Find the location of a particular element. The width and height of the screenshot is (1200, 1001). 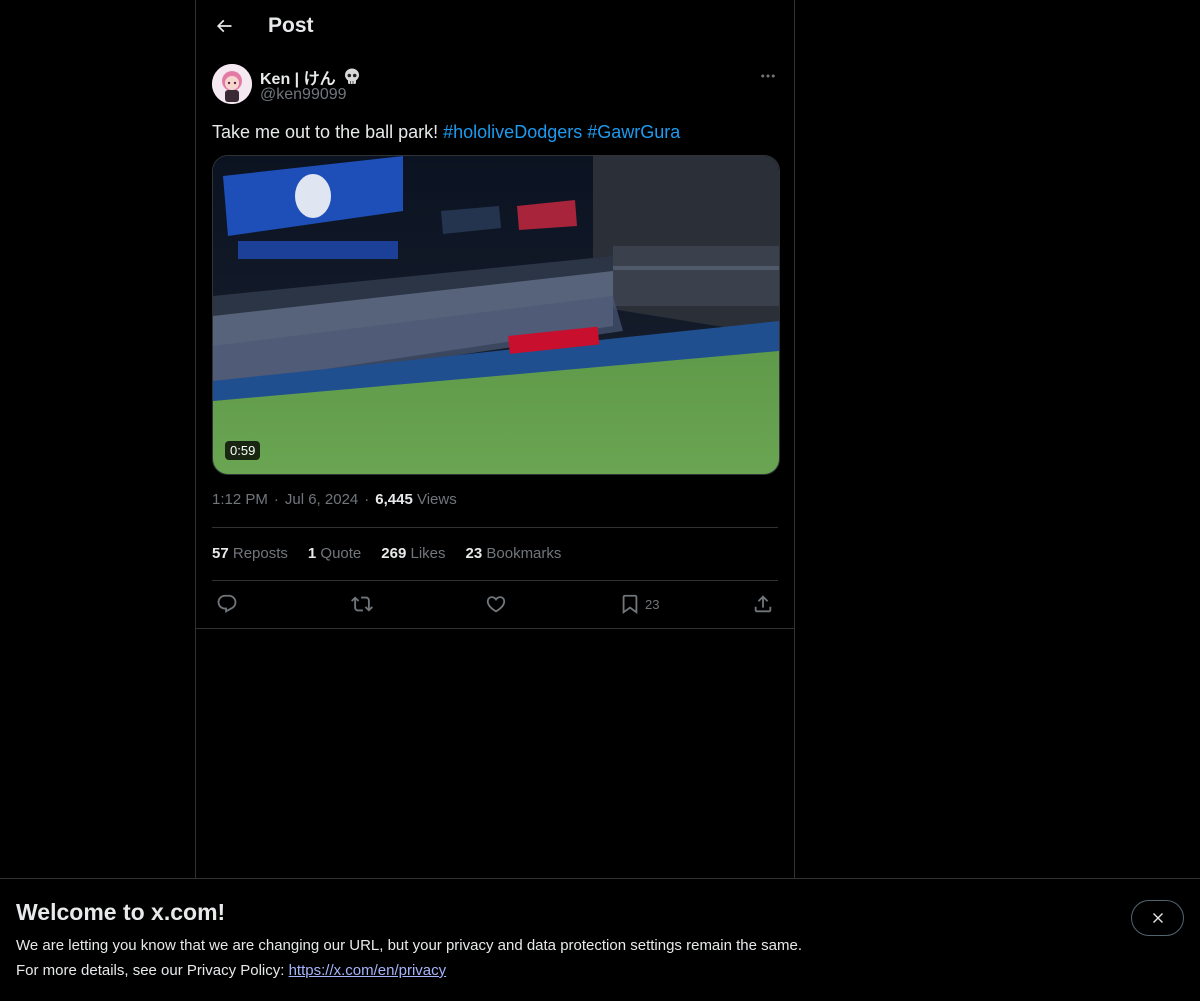

post-time: 1:12 PM is located at coordinates (240, 499).